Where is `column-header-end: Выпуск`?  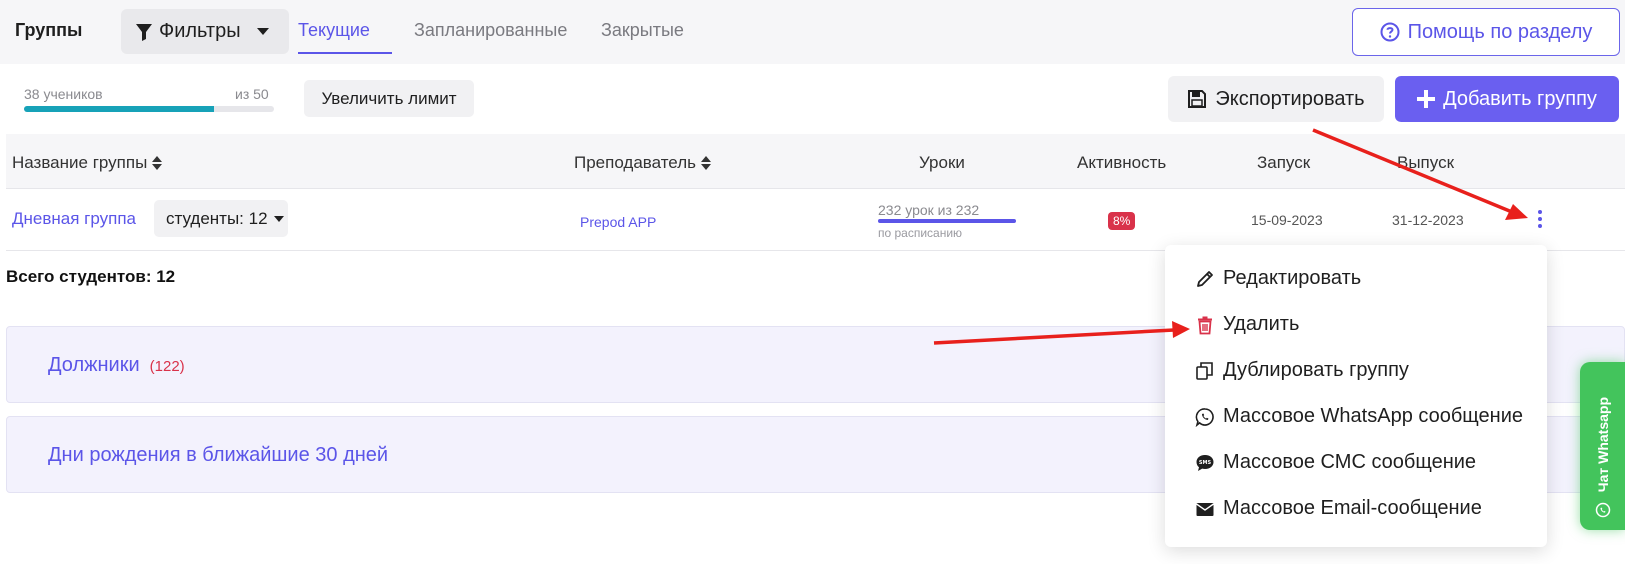 column-header-end: Выпуск is located at coordinates (1426, 162).